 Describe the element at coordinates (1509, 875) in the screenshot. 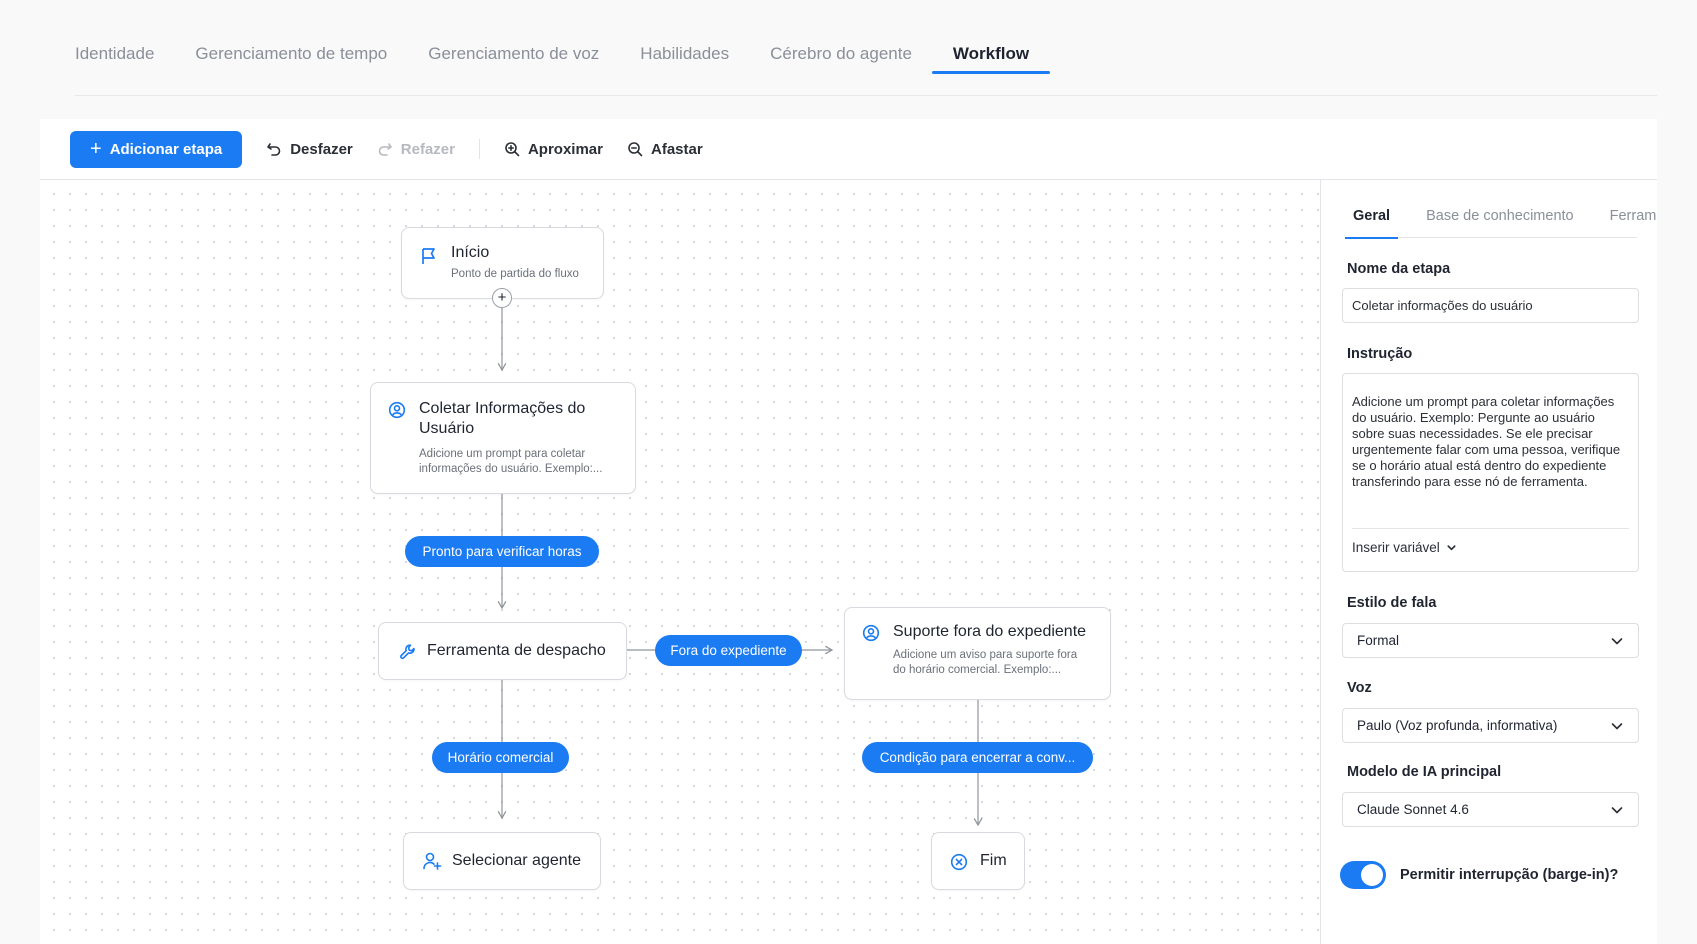

I see `barge-in-label: Permitir interrupção (barge-in)?` at that location.